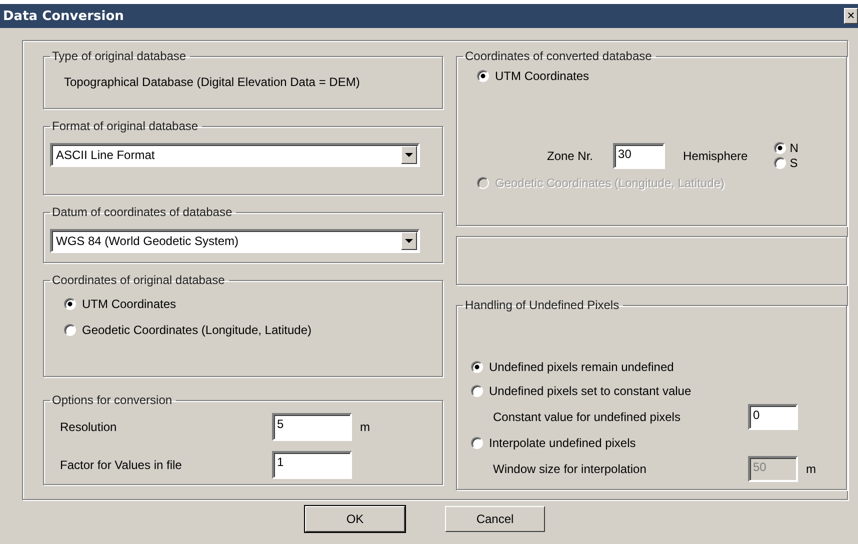 The image size is (858, 544). What do you see at coordinates (142, 212) in the screenshot?
I see `group-title: Datum of coordinates of database` at bounding box center [142, 212].